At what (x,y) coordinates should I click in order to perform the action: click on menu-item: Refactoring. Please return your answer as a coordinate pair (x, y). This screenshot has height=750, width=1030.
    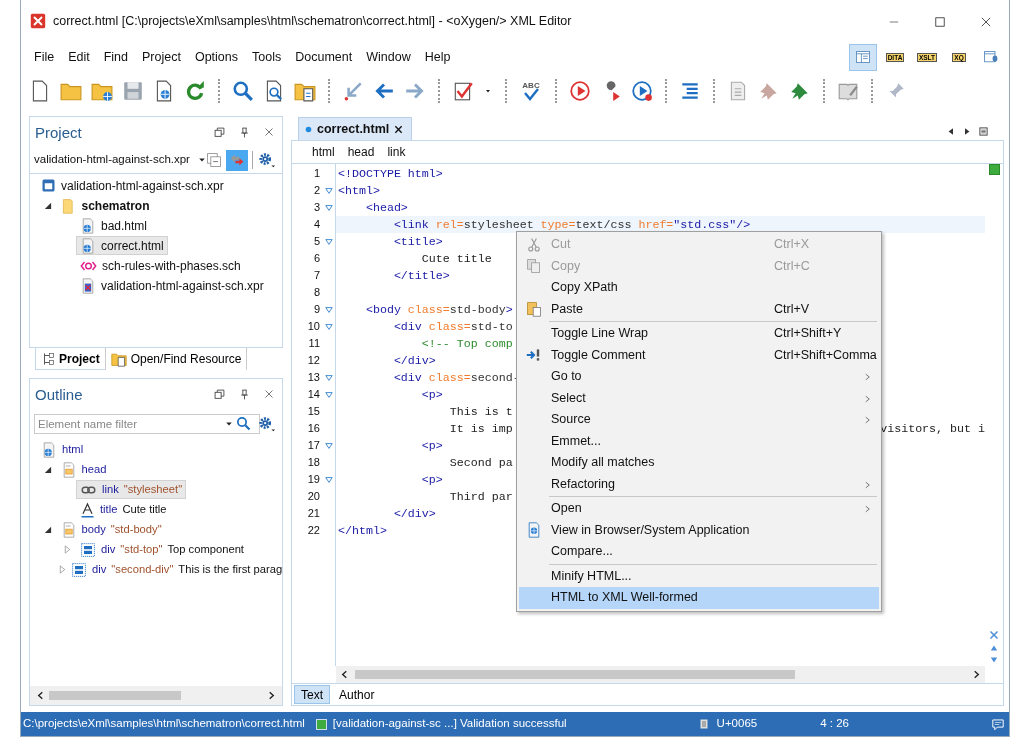
    Looking at the image, I should click on (699, 484).